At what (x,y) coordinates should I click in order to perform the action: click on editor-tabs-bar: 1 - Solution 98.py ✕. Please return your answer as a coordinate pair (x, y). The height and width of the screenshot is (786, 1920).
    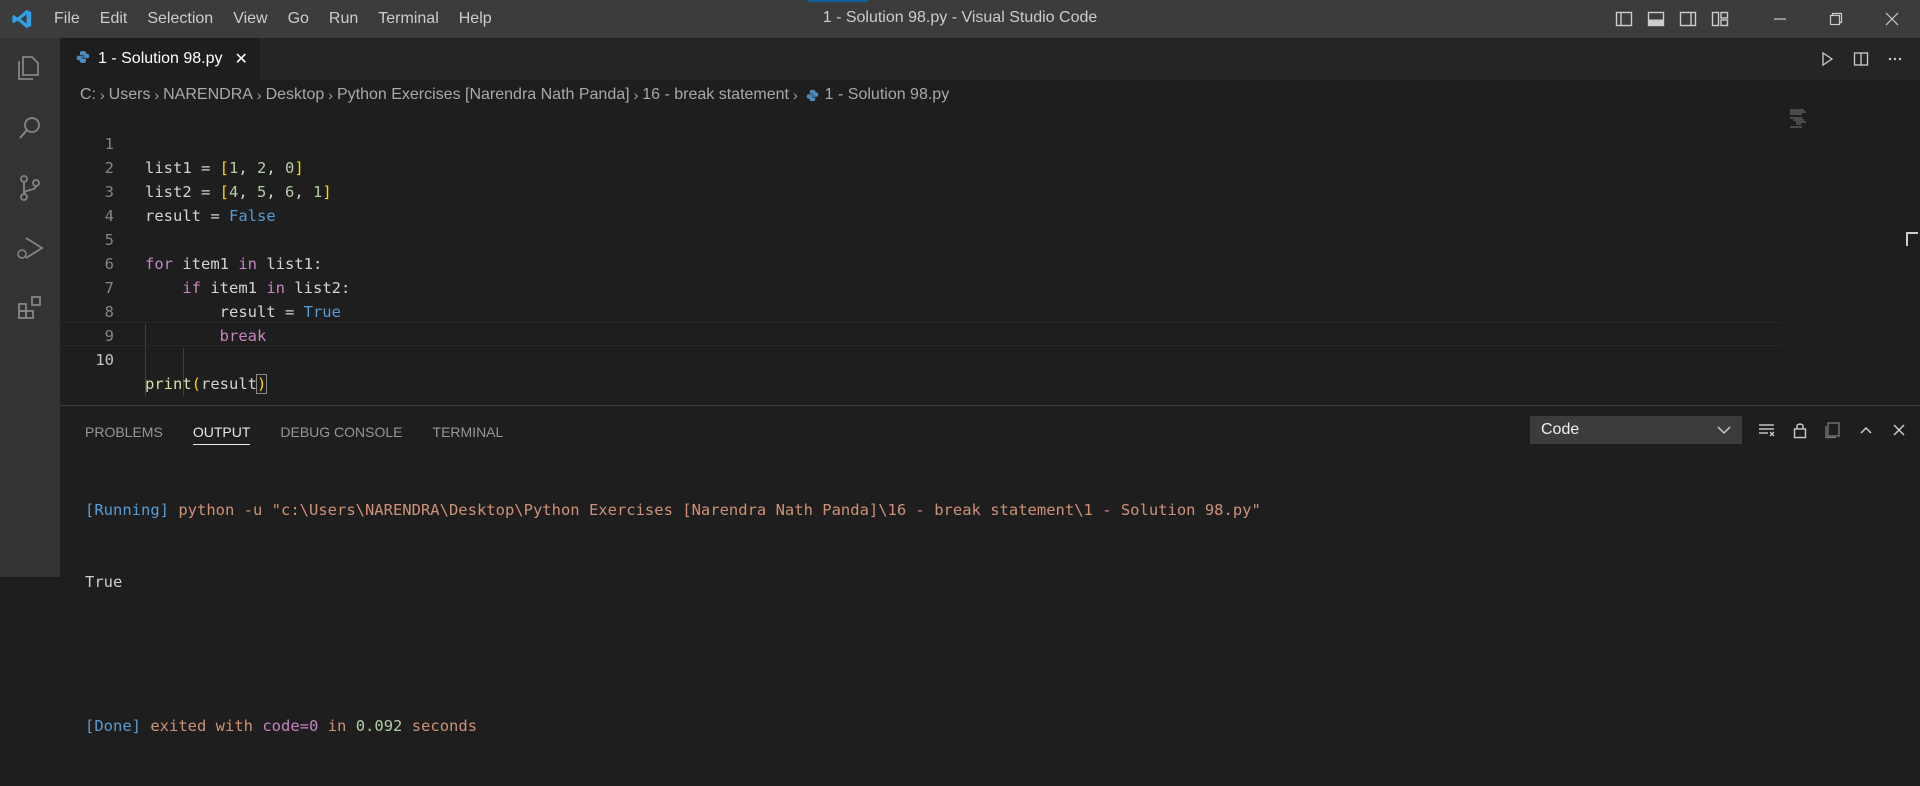
    Looking at the image, I should click on (990, 59).